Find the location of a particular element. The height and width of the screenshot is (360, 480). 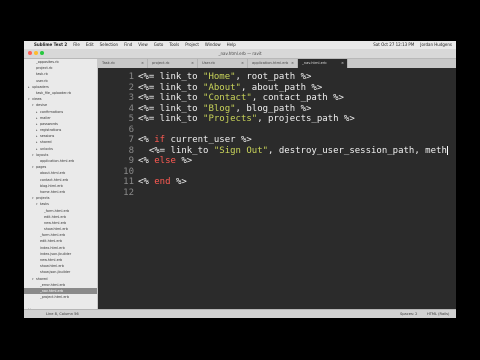

menu-find: Find is located at coordinates (128, 45).